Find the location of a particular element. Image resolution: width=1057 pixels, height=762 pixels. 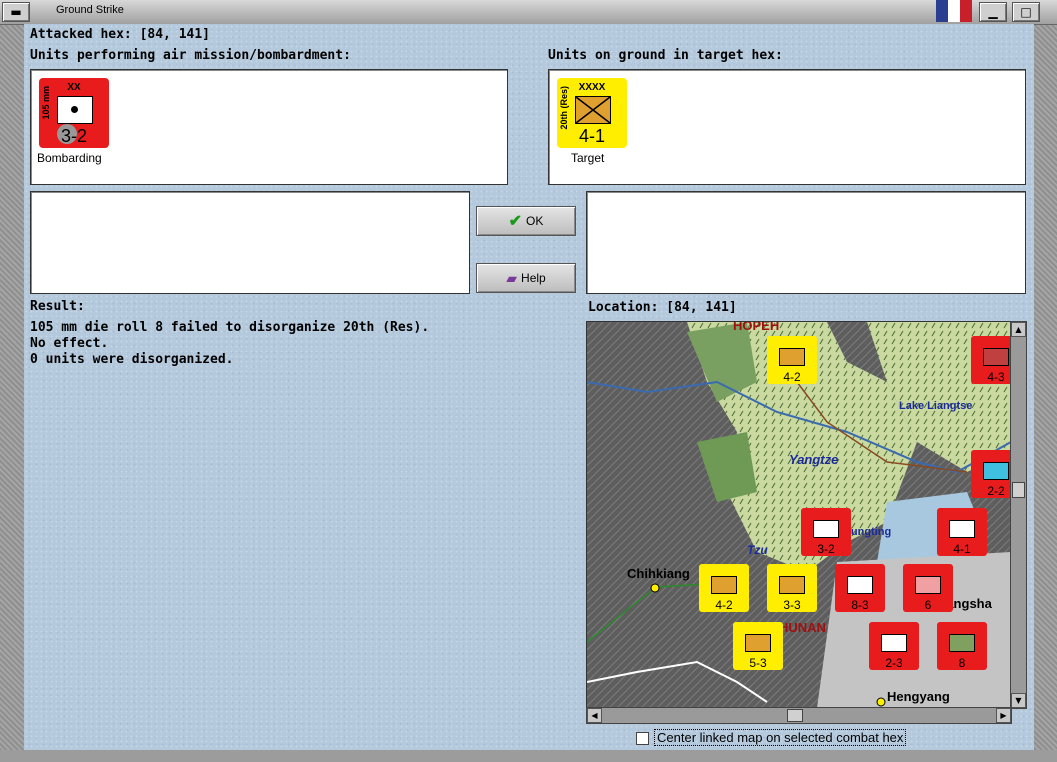

map-unit-counter: 6 is located at coordinates (928, 588).